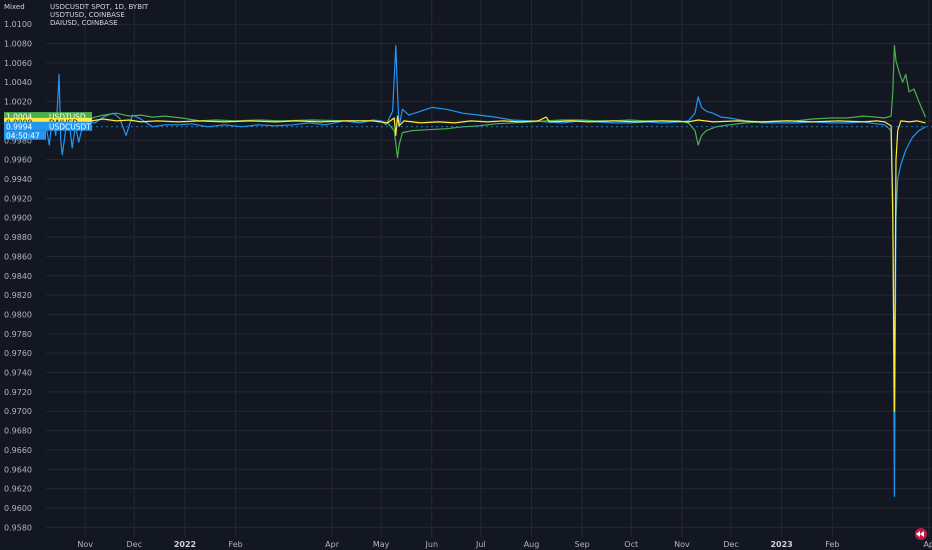 This screenshot has height=550, width=932. I want to click on y-tick-label: 1.0020, so click(18, 102).